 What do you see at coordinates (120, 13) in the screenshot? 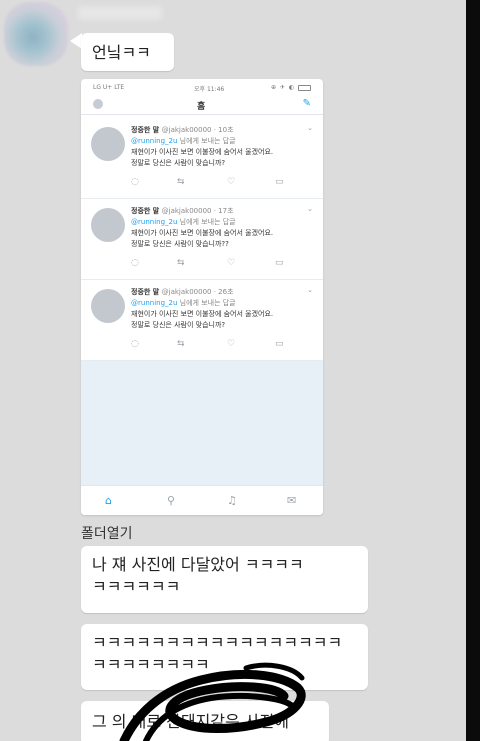
I see `sender-name-blurred` at bounding box center [120, 13].